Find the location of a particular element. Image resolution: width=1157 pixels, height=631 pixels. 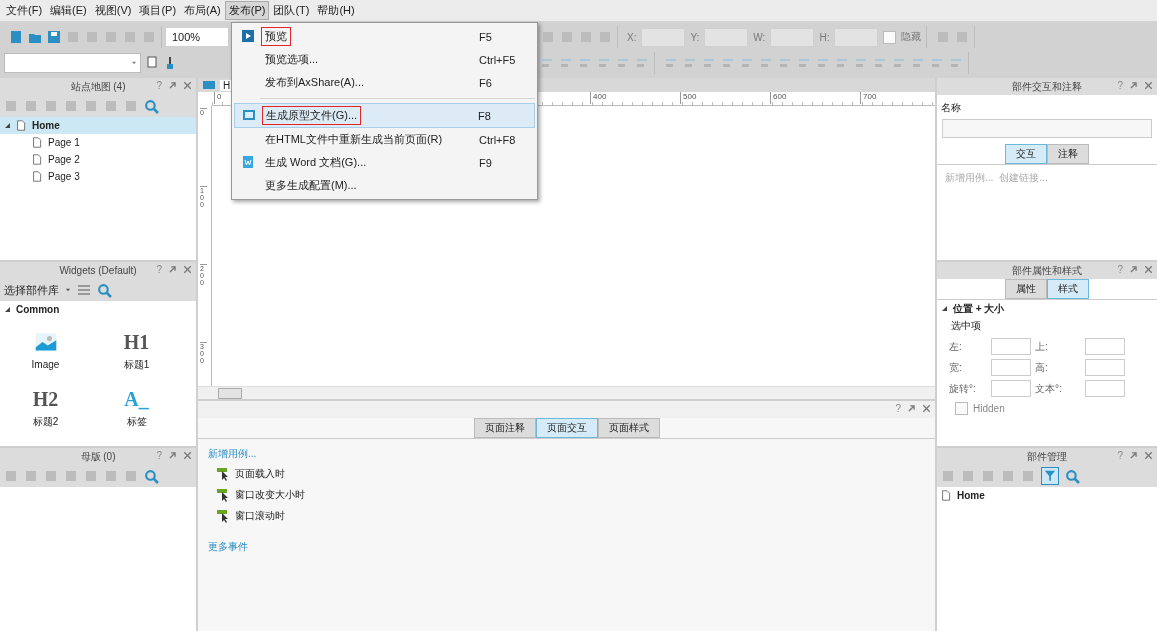

ruler-number: 600 is located at coordinates (778, 98).